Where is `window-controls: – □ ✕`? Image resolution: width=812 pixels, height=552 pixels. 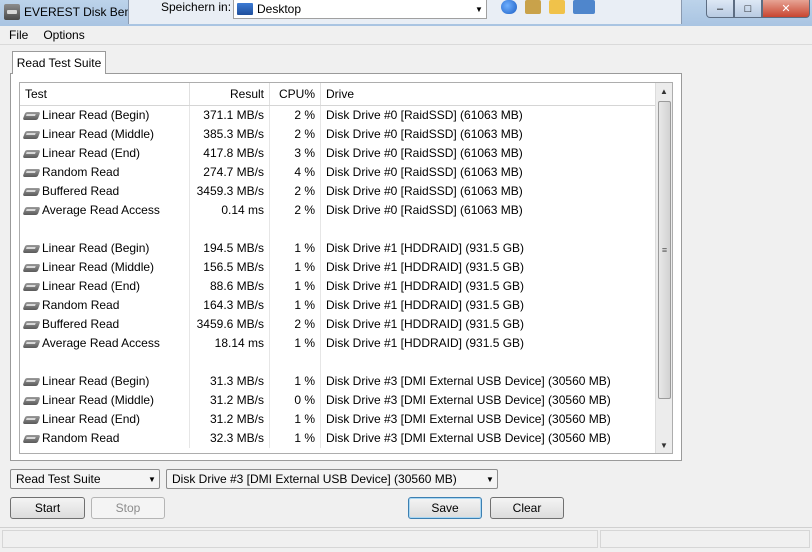 window-controls: – □ ✕ is located at coordinates (759, 9).